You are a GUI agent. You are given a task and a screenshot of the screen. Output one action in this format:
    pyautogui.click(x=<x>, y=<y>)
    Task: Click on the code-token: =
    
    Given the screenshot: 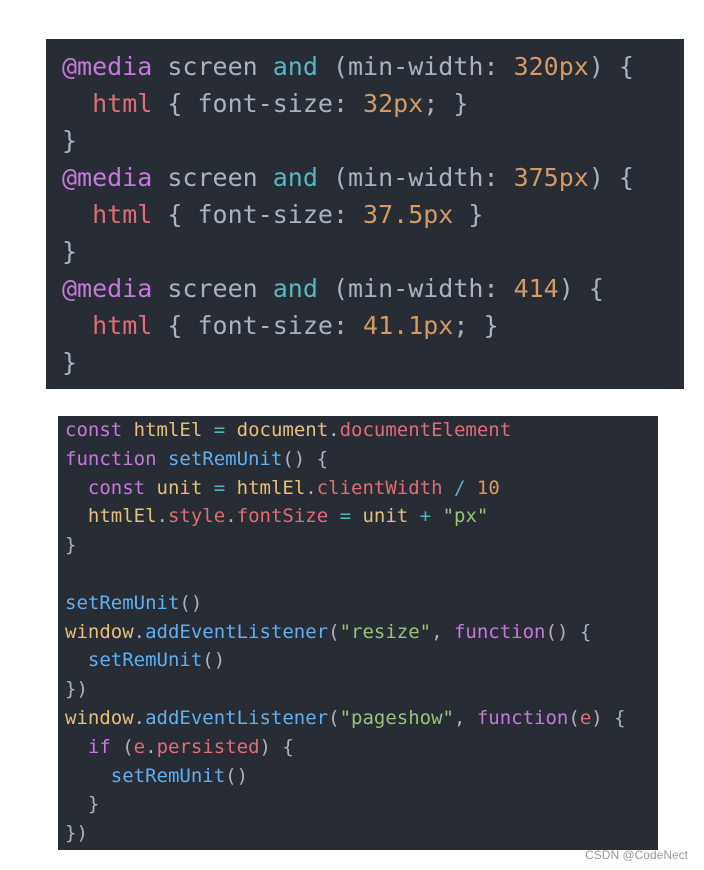 What is the action you would take?
    pyautogui.click(x=219, y=487)
    